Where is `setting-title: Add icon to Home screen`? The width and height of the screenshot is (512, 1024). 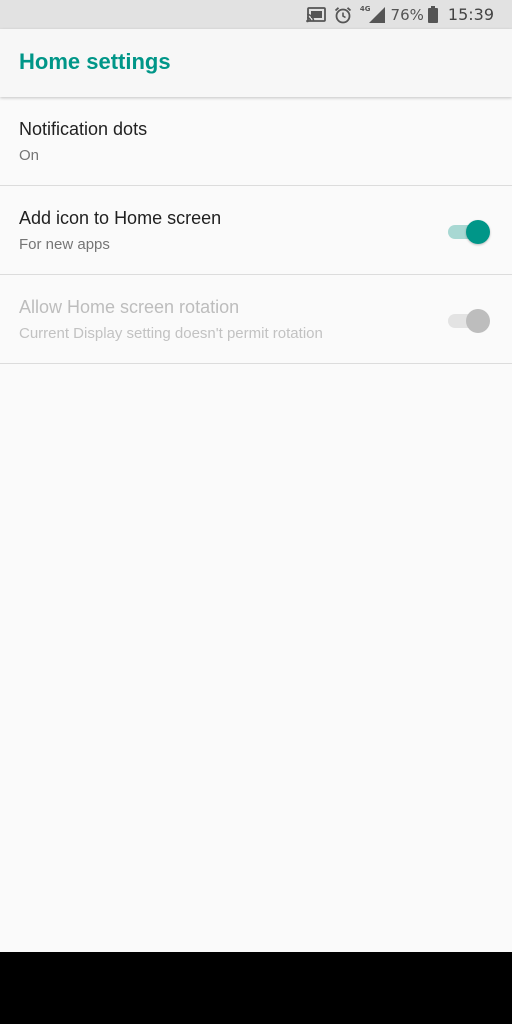 setting-title: Add icon to Home screen is located at coordinates (120, 218).